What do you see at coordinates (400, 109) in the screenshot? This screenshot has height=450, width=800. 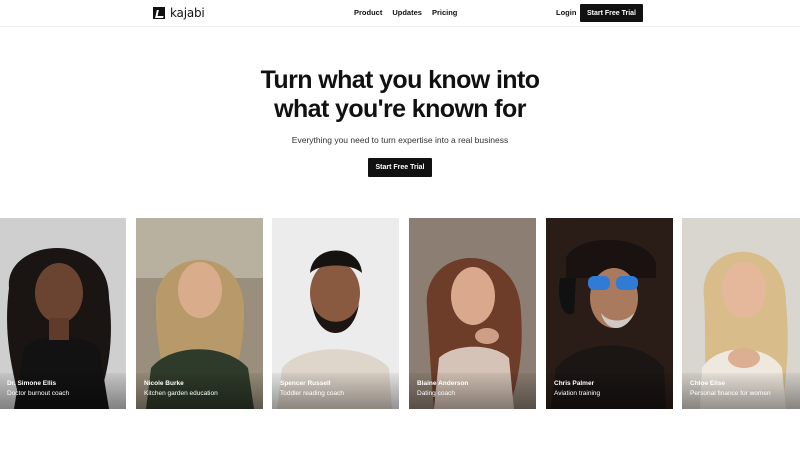 I see `hero-title-line-2: what you're known for` at bounding box center [400, 109].